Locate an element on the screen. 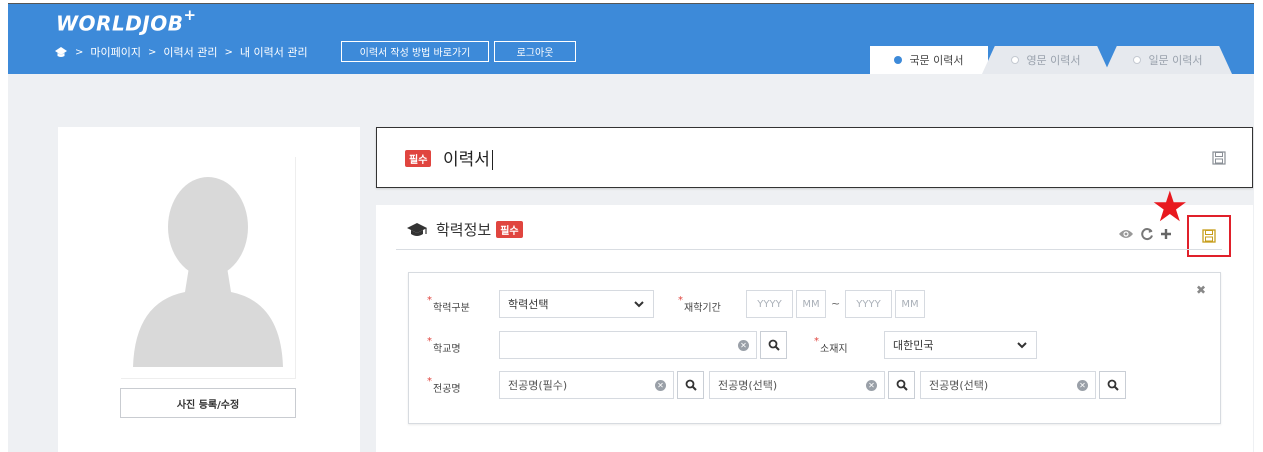 The height and width of the screenshot is (452, 1263). eye-icon is located at coordinates (1126, 234).